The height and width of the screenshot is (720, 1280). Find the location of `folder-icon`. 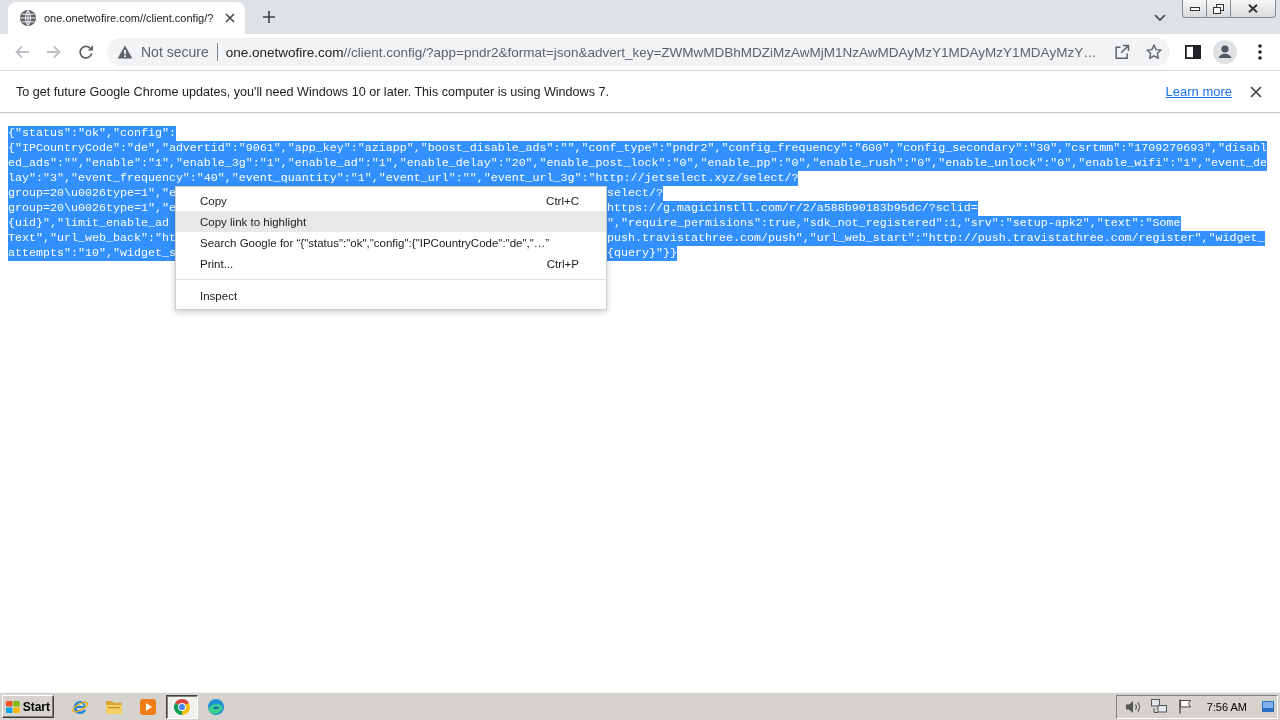

folder-icon is located at coordinates (114, 706).